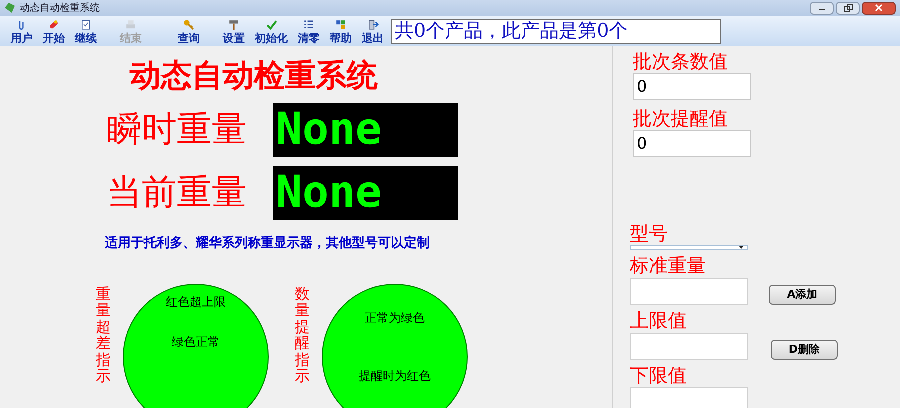 The image size is (900, 408). What do you see at coordinates (373, 24) in the screenshot?
I see `exit-door-icon` at bounding box center [373, 24].